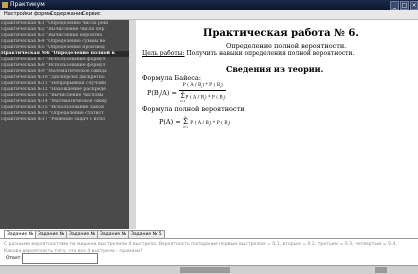 This screenshot has width=418, height=274. I want to click on bayes-lhs: P(Bi/A) =, so click(162, 93).